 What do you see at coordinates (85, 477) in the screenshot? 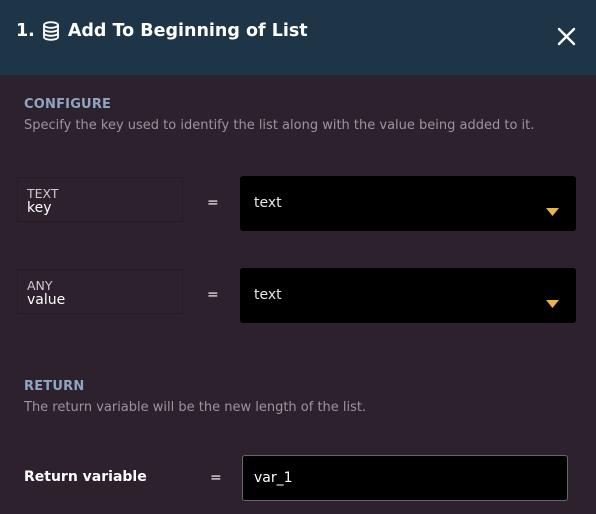
I see `return-variable-label: Return variable` at bounding box center [85, 477].